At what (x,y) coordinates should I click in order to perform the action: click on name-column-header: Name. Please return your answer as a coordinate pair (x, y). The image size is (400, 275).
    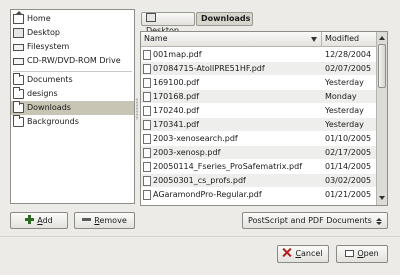
    Looking at the image, I should click on (231, 39).